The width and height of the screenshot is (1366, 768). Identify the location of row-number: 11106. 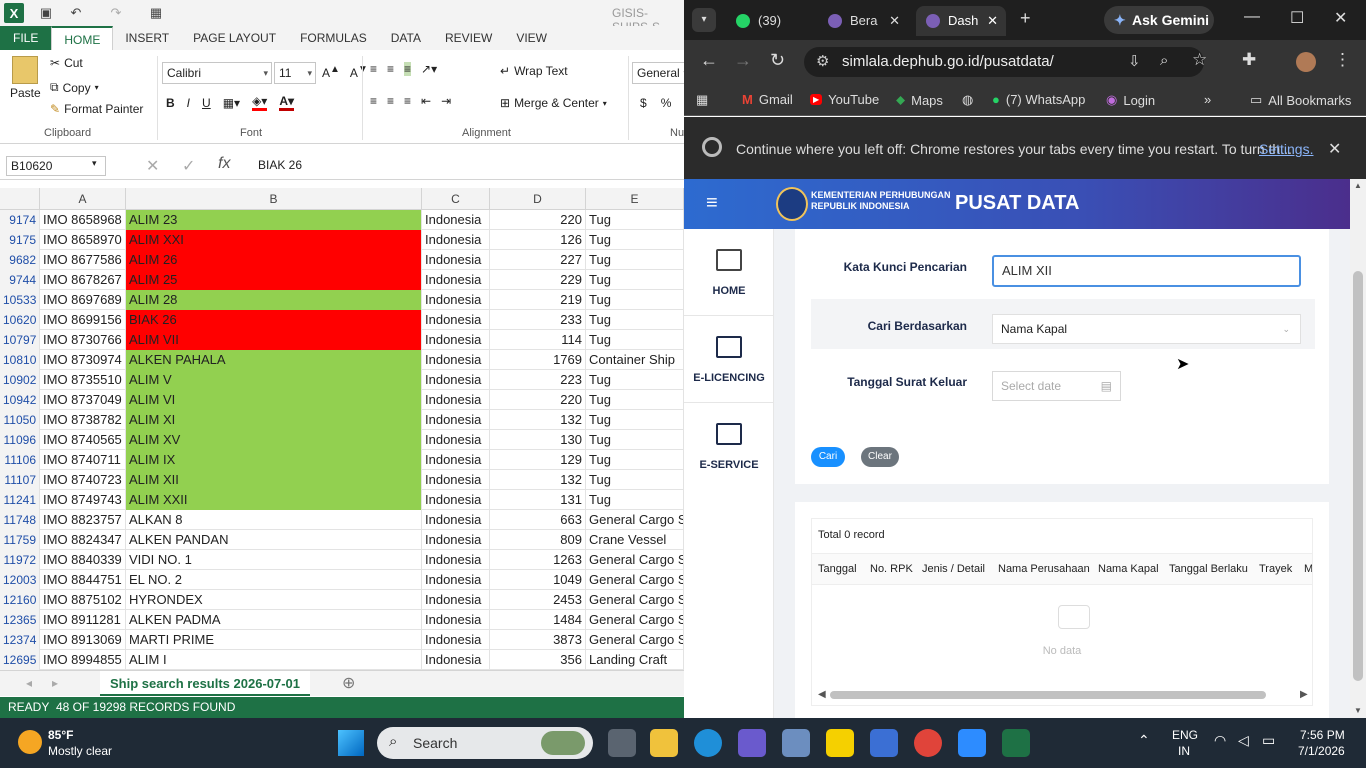
(20, 460).